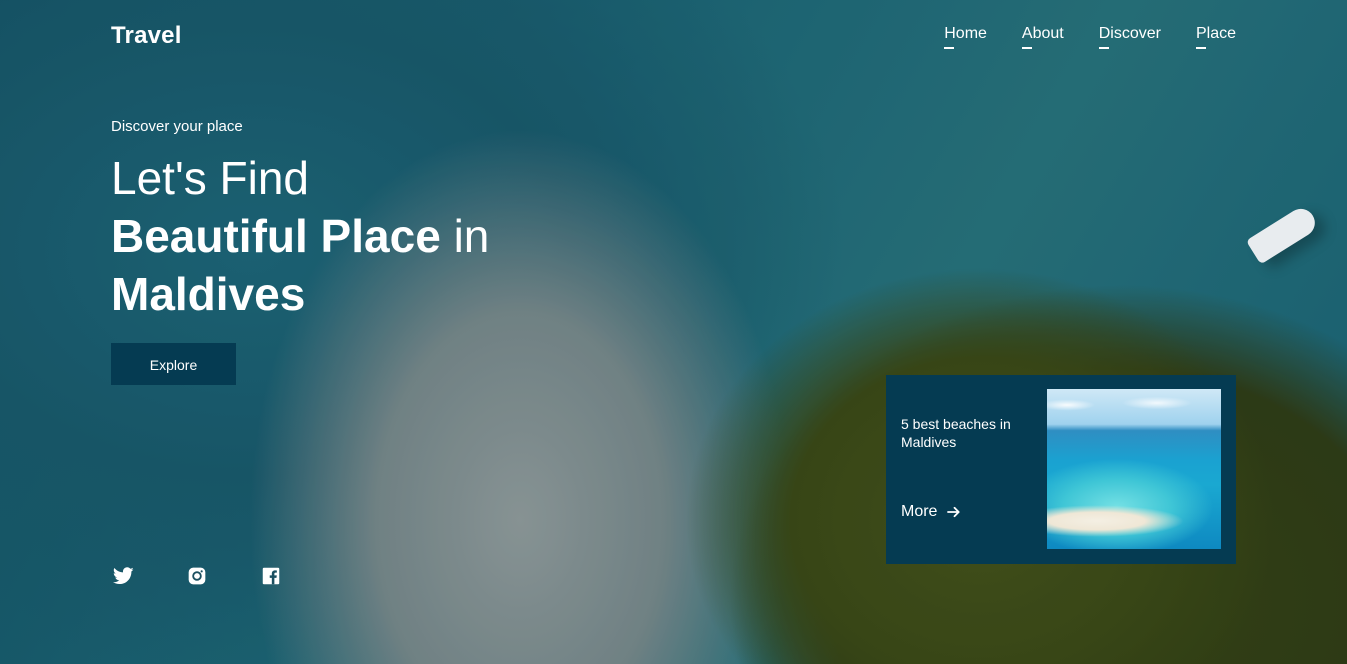 This screenshot has height=664, width=1347. I want to click on more-link: More, so click(931, 512).